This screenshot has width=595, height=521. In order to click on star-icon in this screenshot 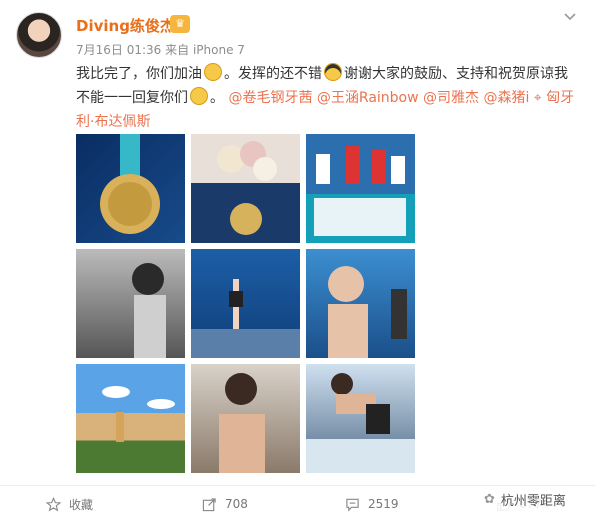, I will do `click(53, 504)`.